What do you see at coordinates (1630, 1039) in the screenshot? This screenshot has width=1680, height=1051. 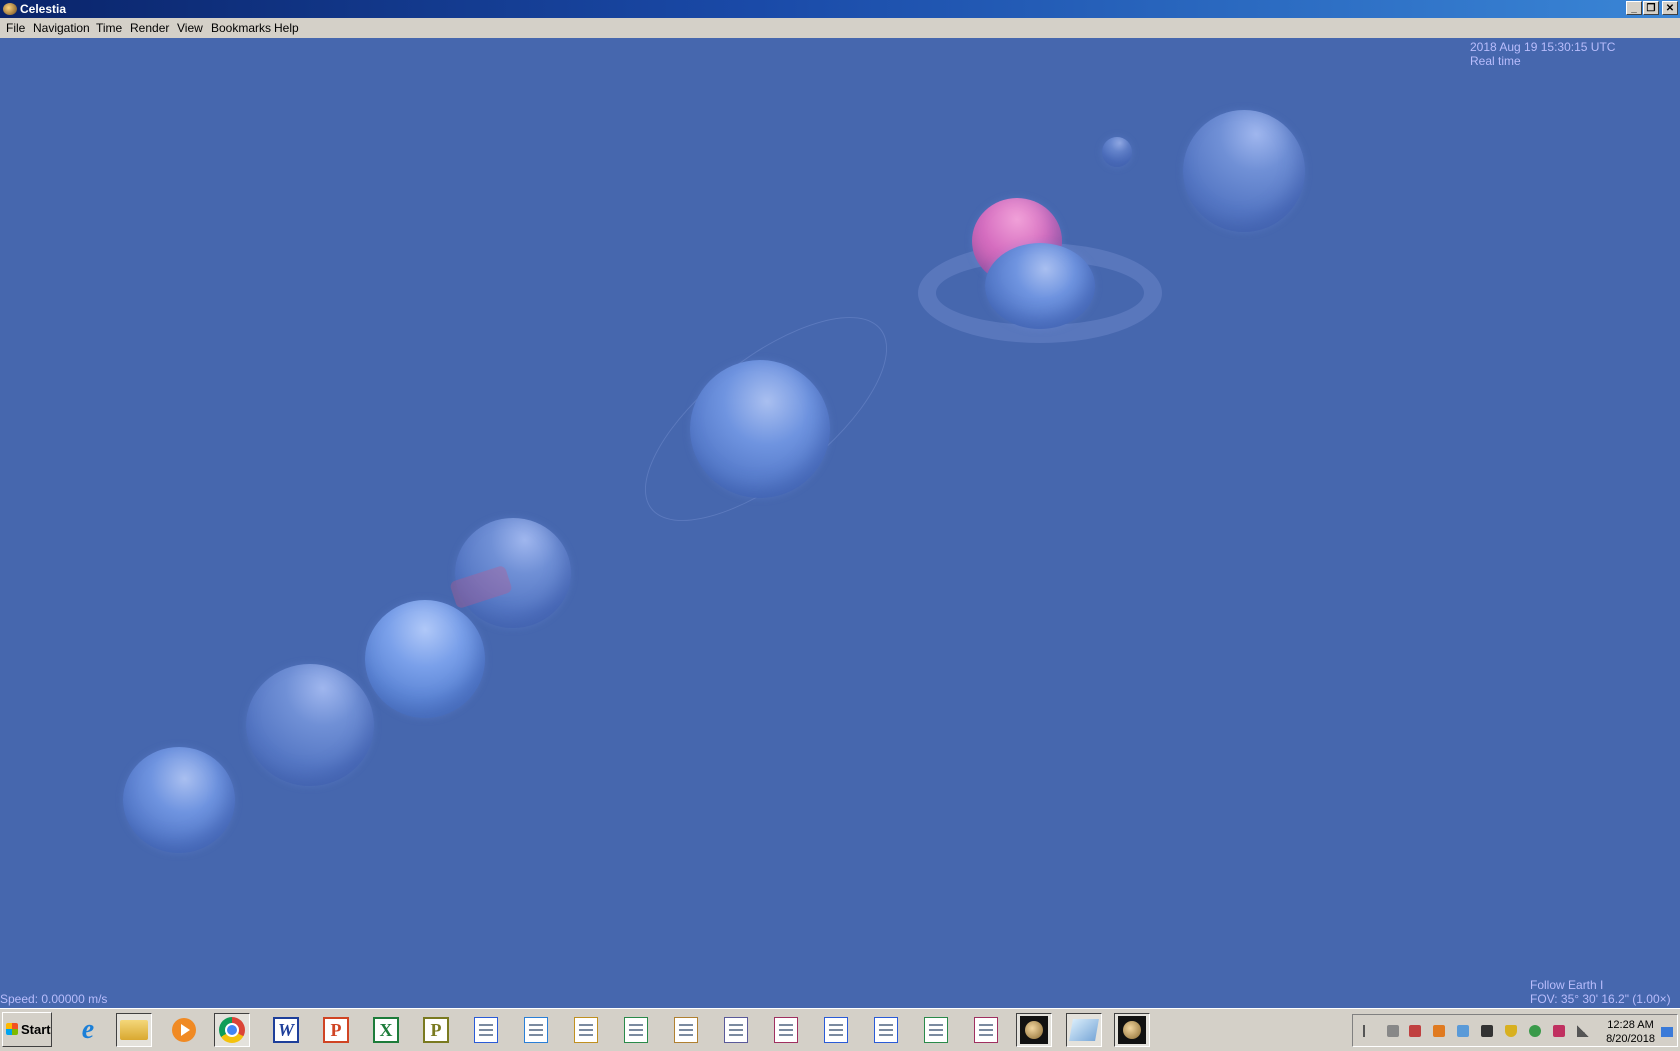 I see `clock-date: 8/20/2018` at bounding box center [1630, 1039].